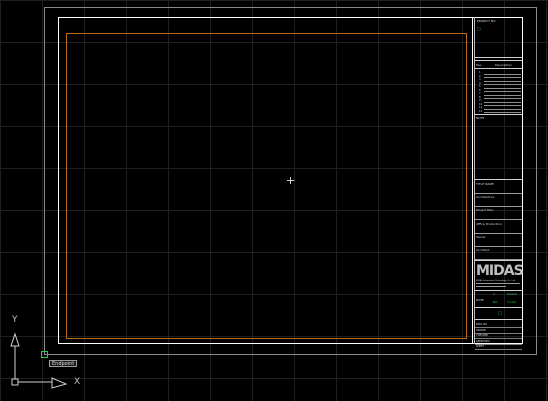 This screenshot has width=548, height=401. I want to click on approval-label: DRAWN, so click(481, 330).